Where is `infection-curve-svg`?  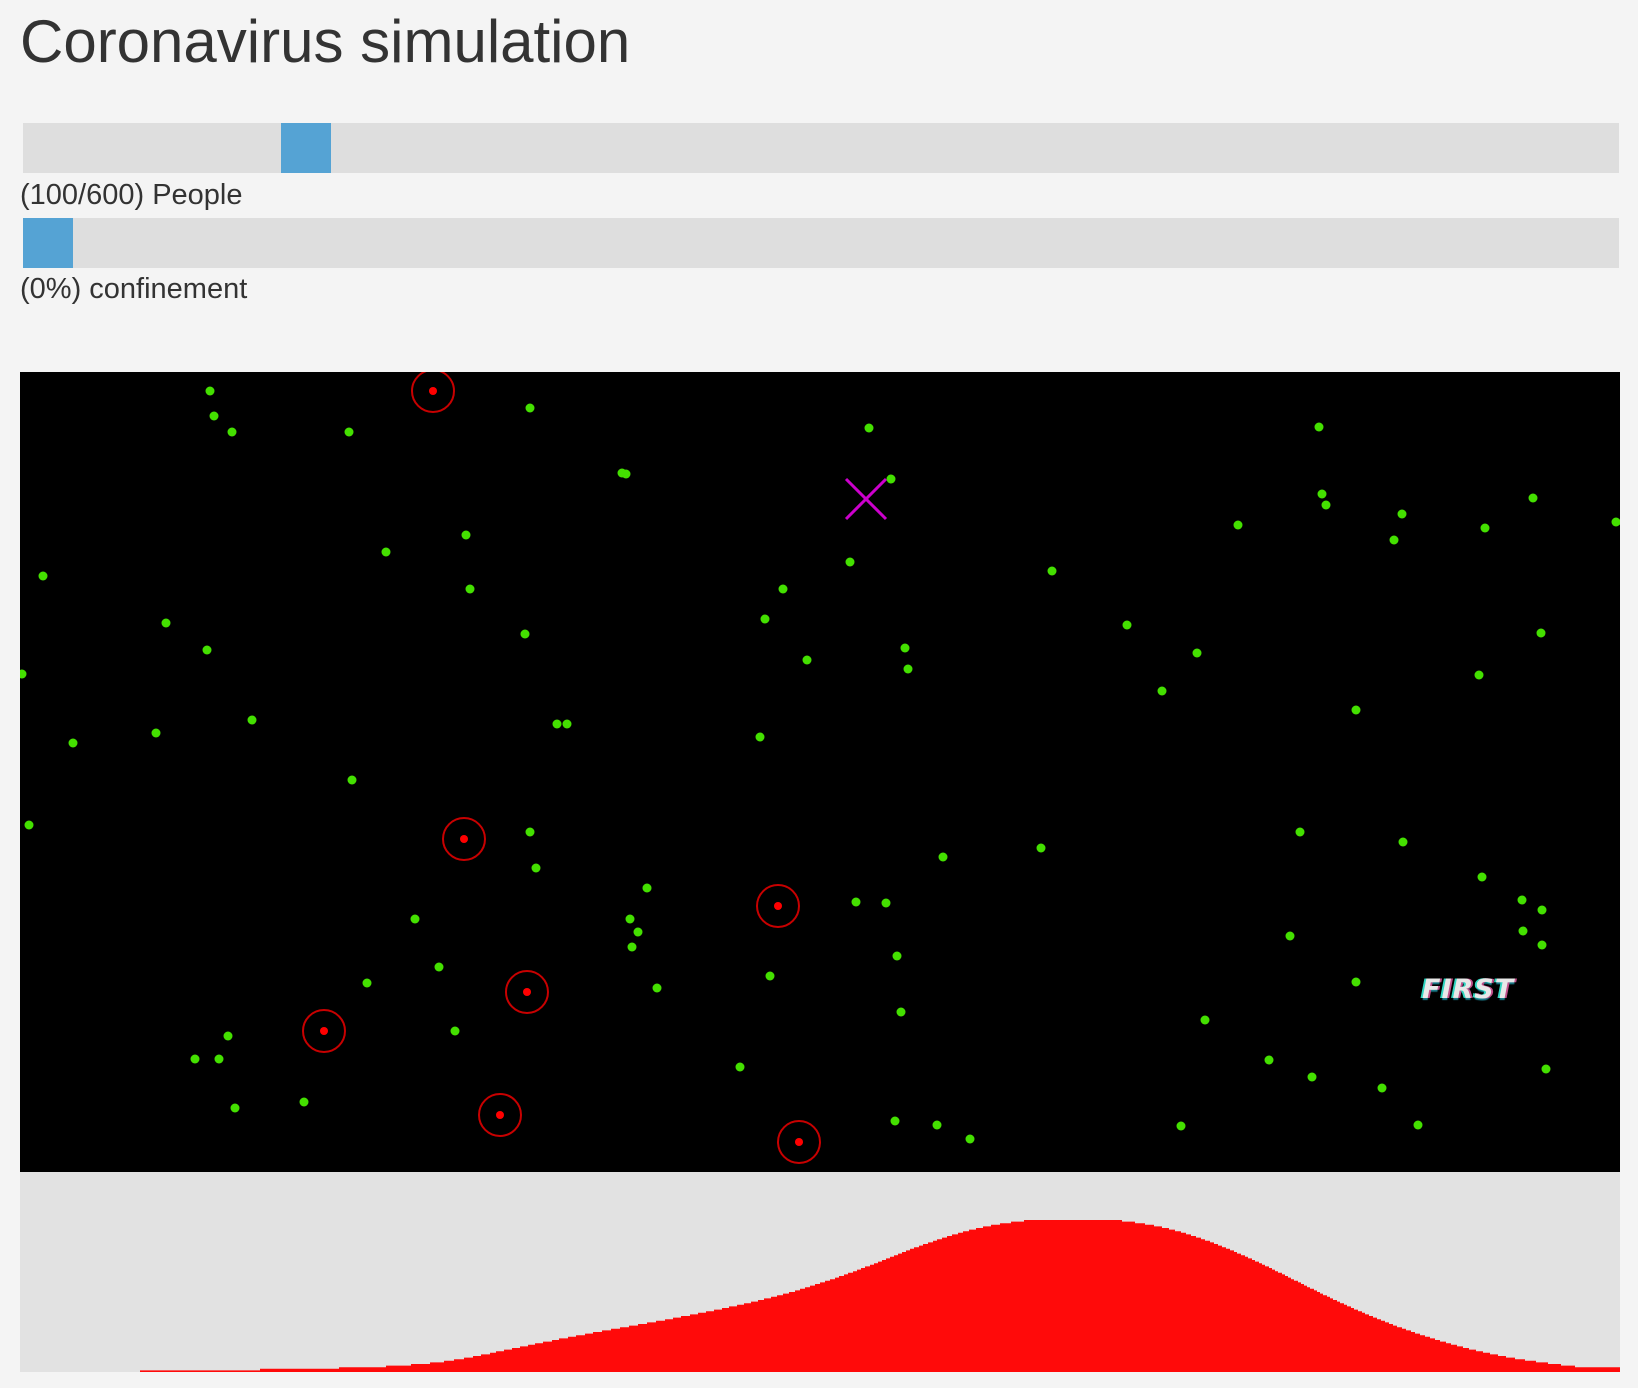
infection-curve-svg is located at coordinates (820, 1296).